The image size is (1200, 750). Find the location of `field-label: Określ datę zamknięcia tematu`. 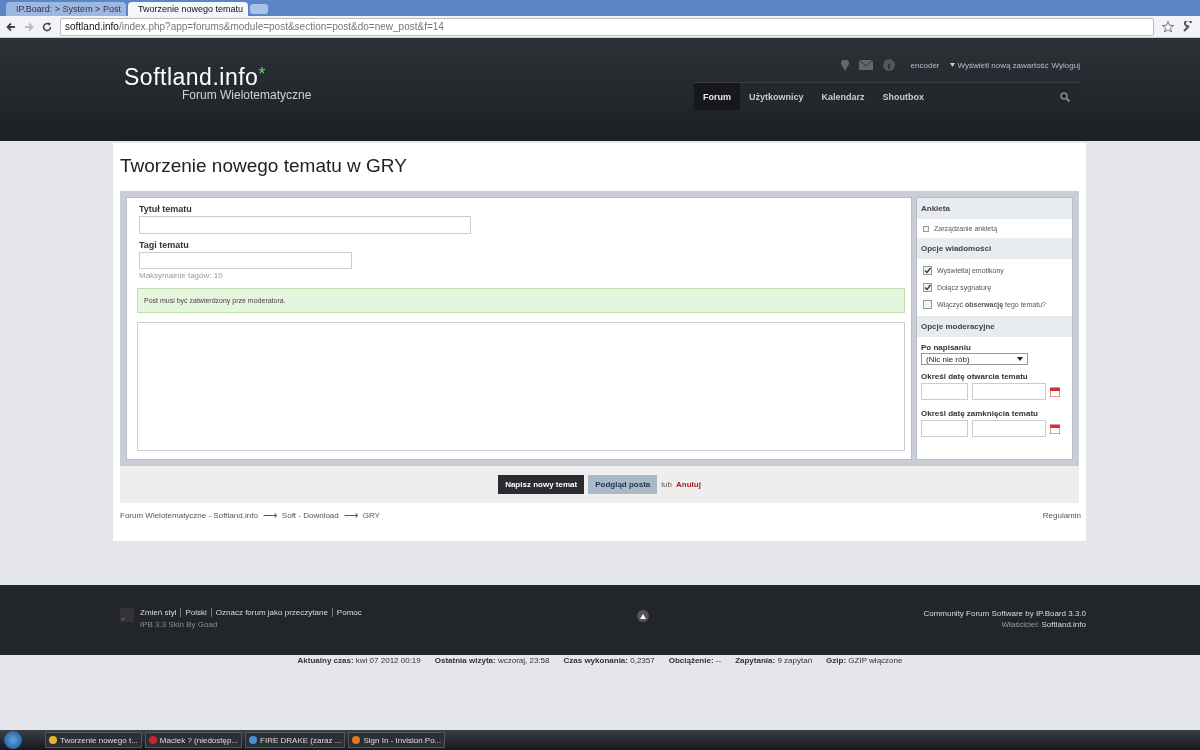

field-label: Określ datę zamknięcia tematu is located at coordinates (979, 413).